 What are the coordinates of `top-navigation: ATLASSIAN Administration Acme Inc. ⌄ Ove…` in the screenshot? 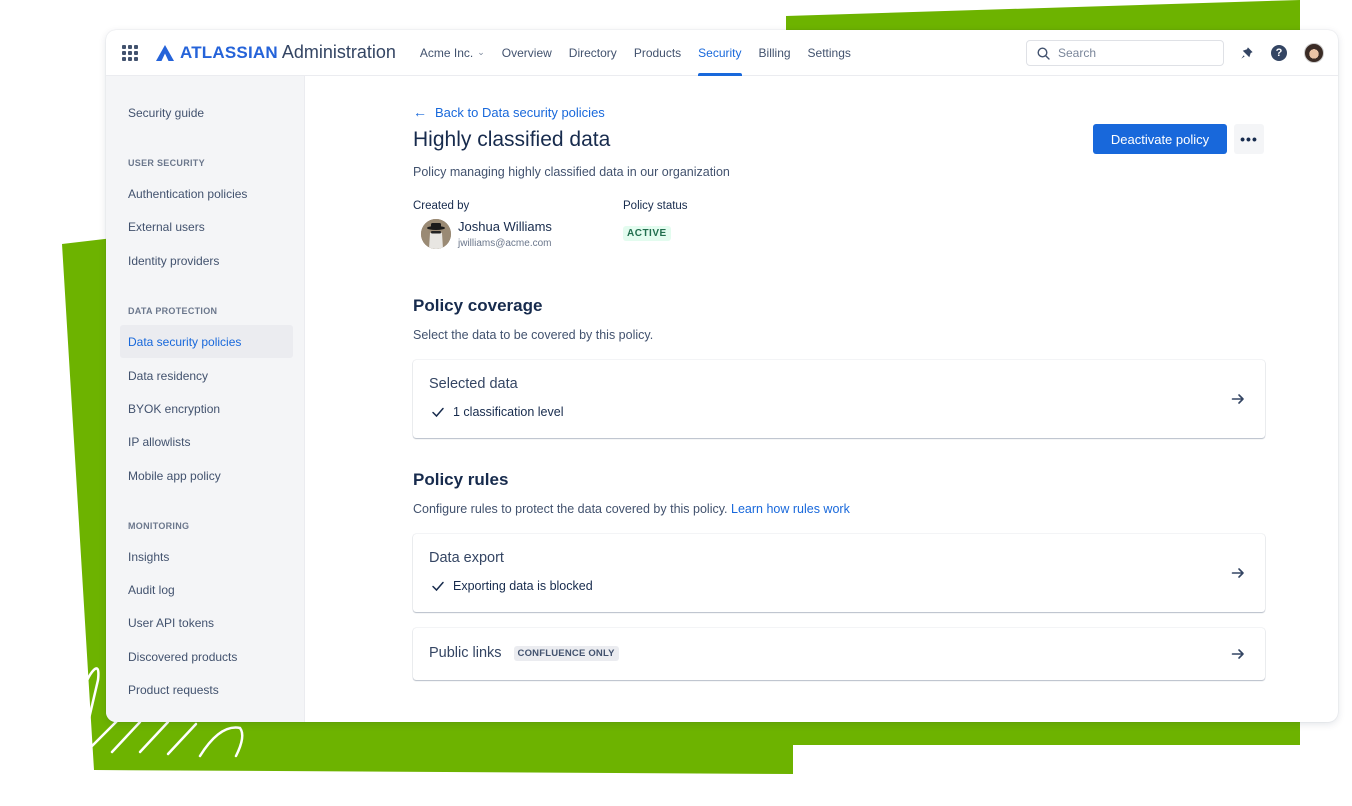 It's located at (722, 53).